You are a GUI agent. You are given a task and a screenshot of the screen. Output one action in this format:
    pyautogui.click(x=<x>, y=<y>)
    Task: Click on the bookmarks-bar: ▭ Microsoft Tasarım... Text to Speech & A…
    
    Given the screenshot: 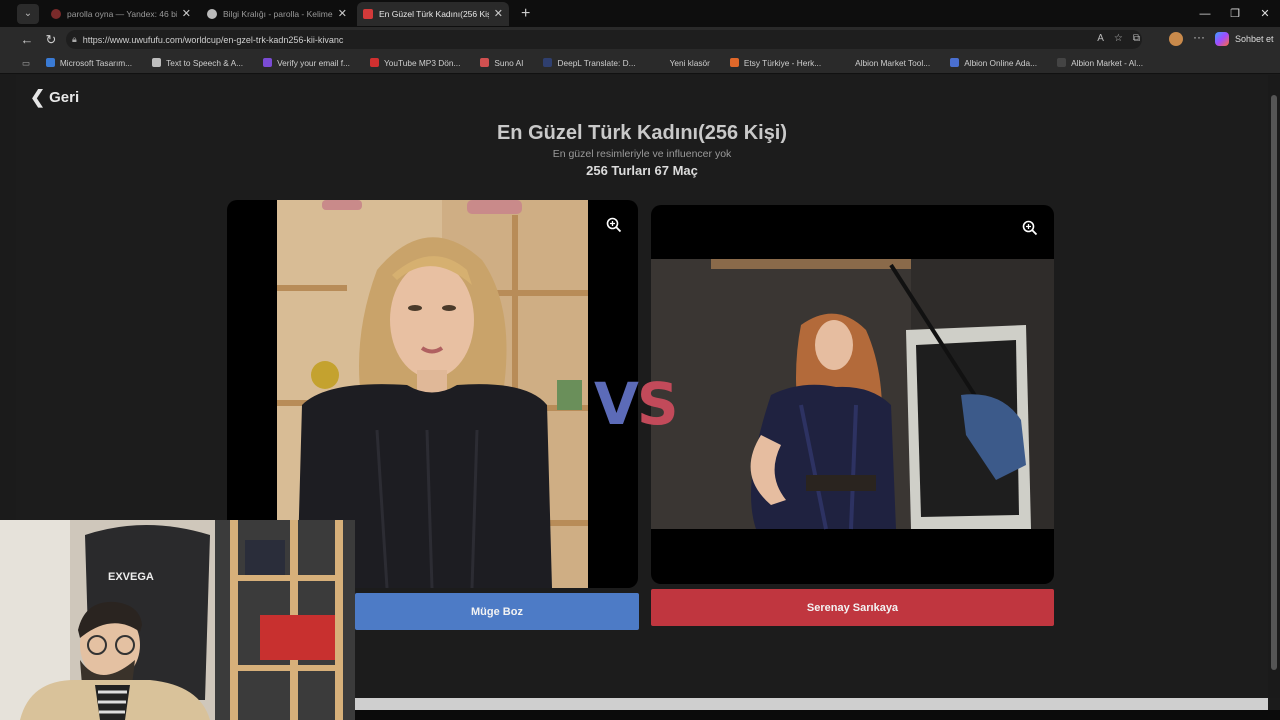 What is the action you would take?
    pyautogui.click(x=640, y=63)
    